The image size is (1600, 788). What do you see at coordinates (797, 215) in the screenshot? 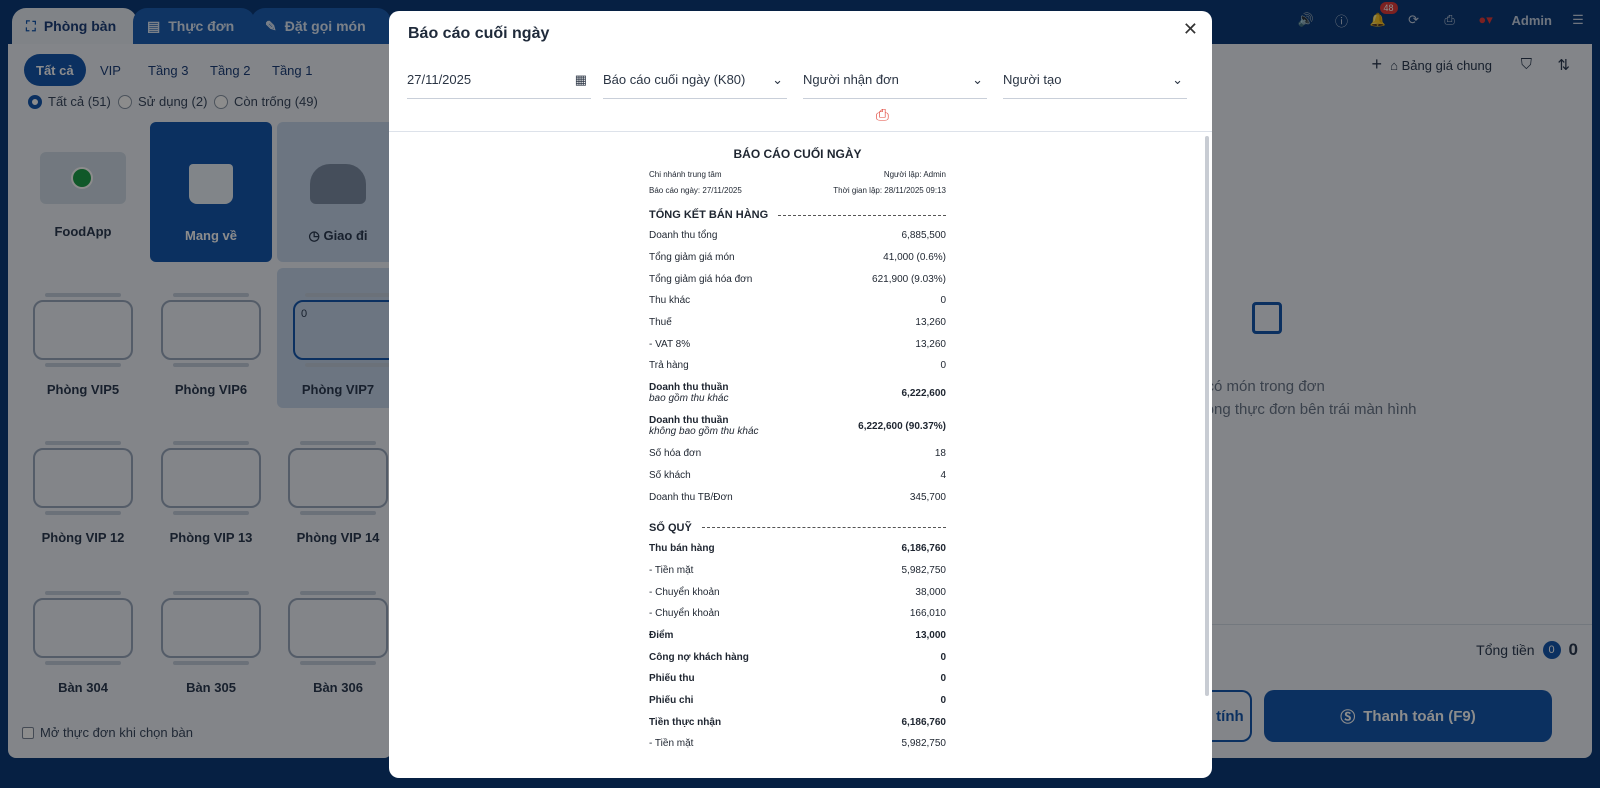
I see `section-sales-summary: TỔNG KẾT BÁN HÀNG` at bounding box center [797, 215].